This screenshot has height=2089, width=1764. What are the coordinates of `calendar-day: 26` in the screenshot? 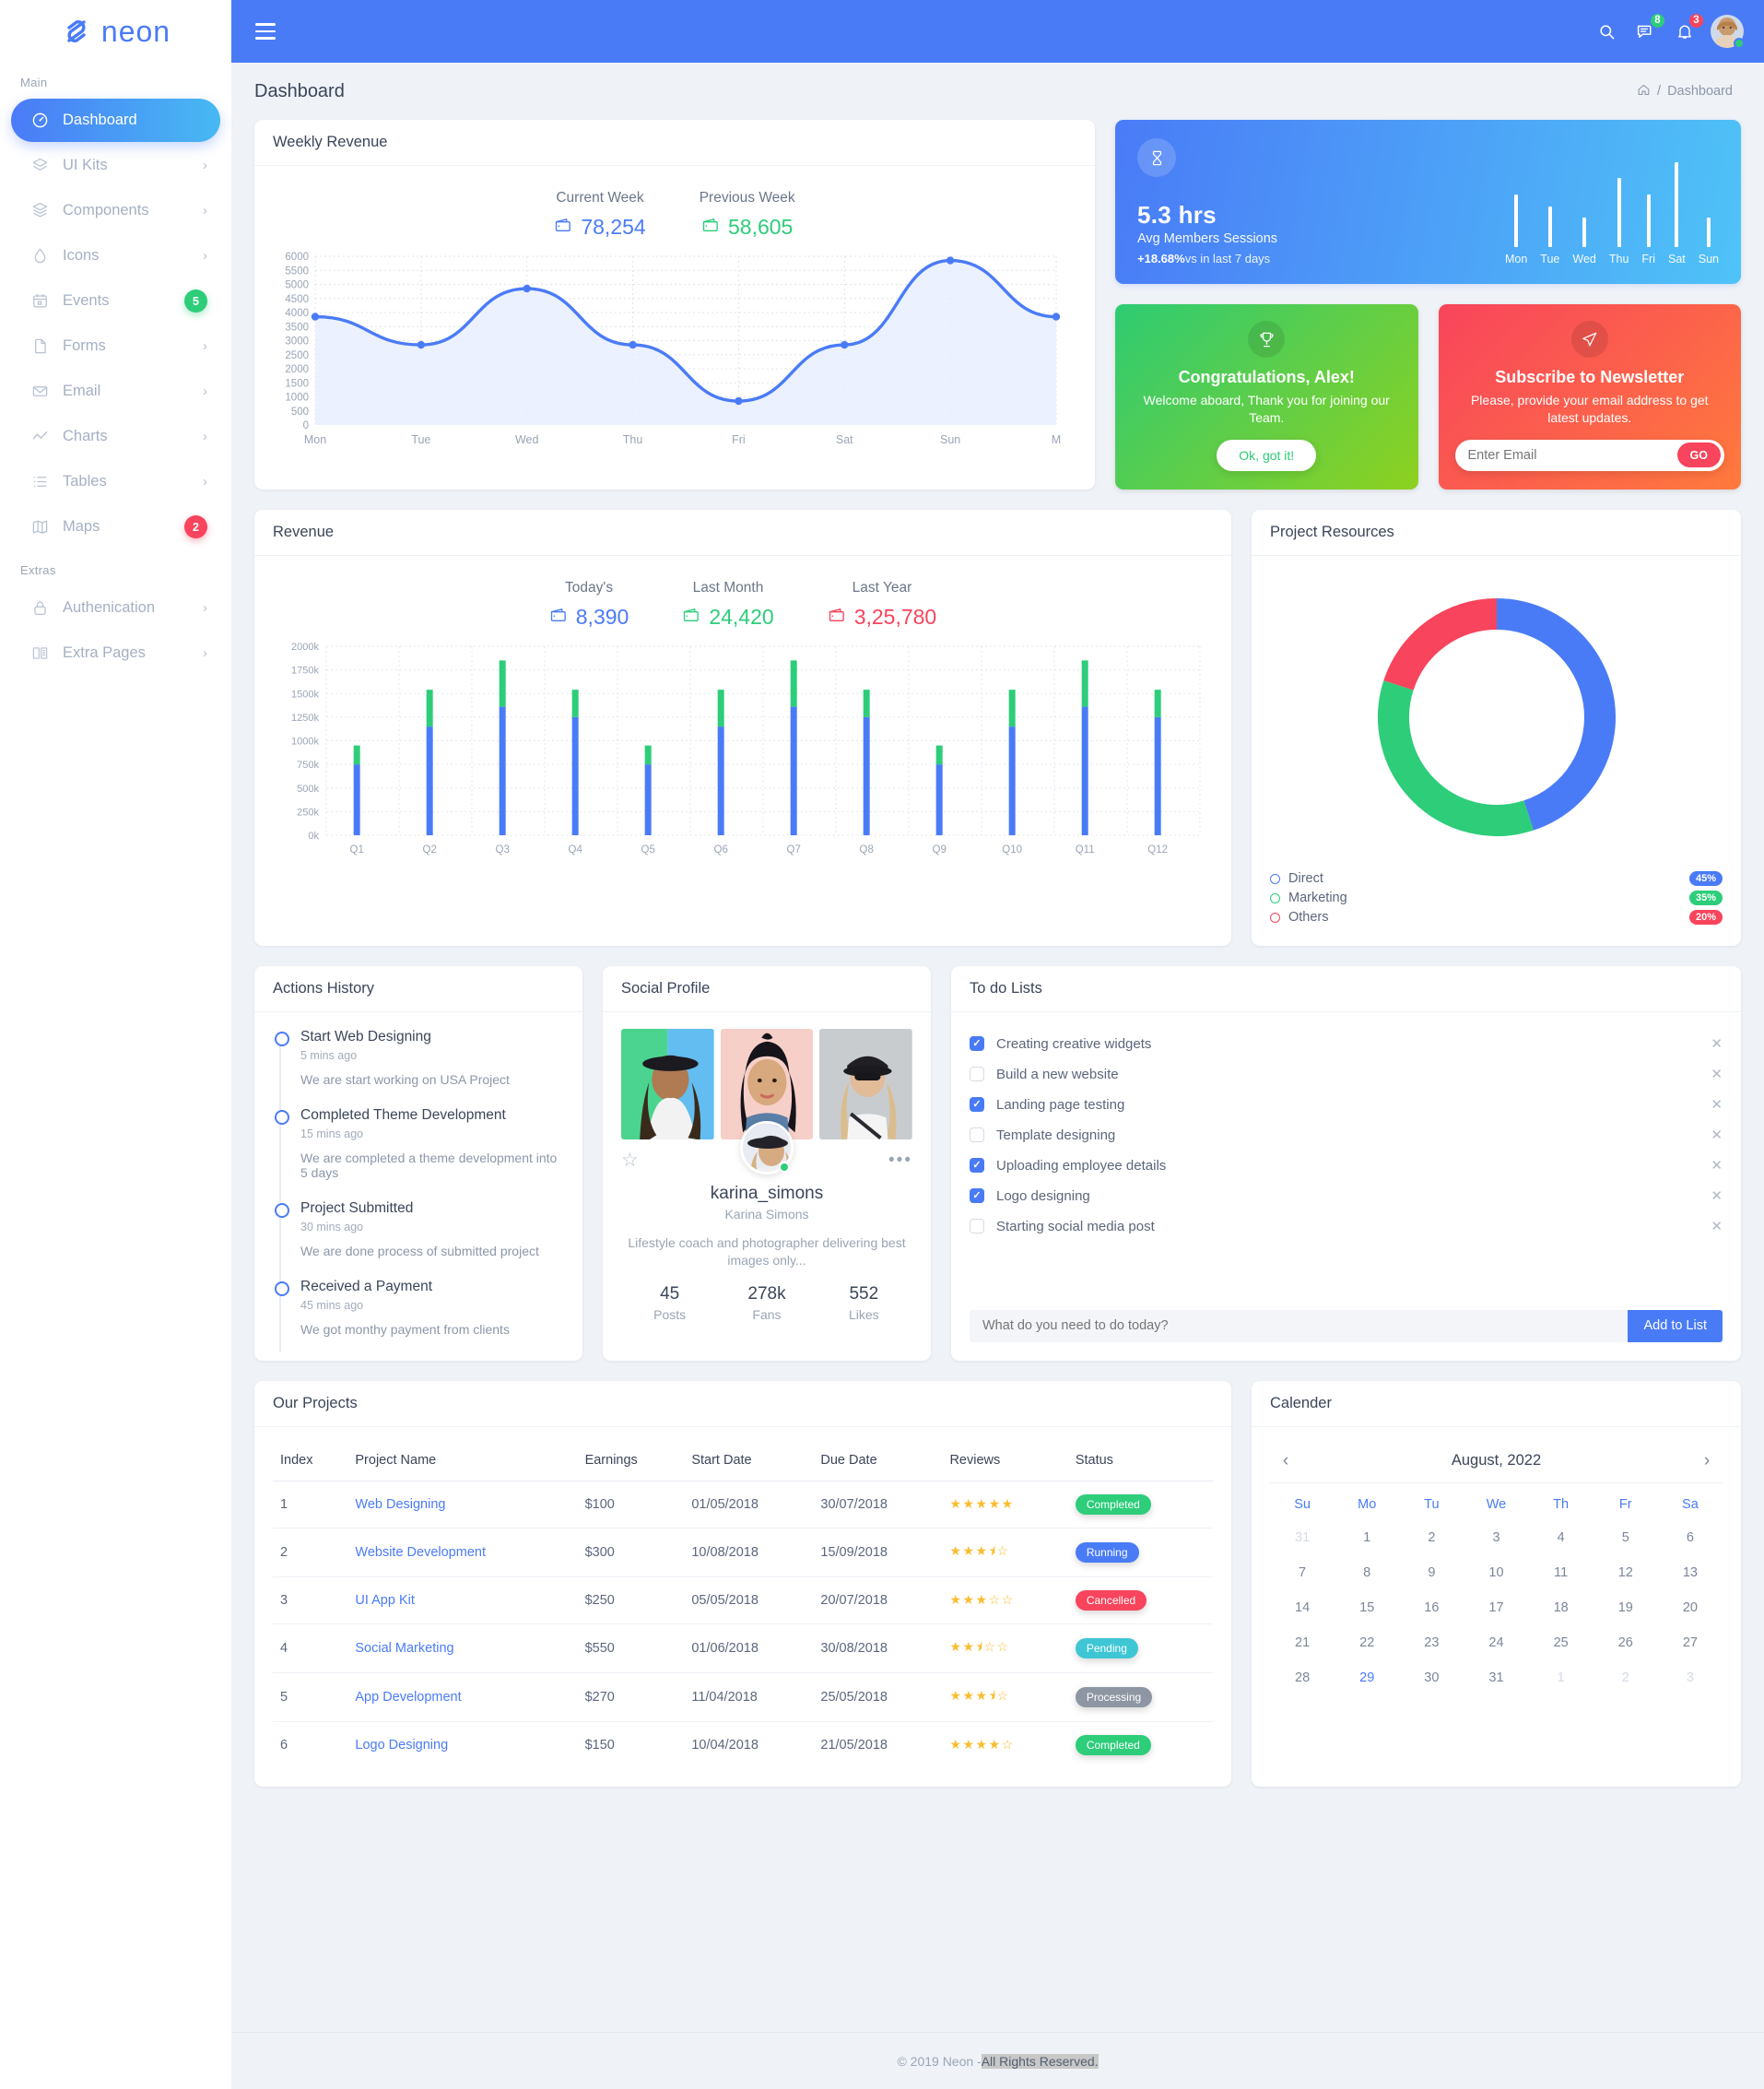 It's located at (1625, 1642).